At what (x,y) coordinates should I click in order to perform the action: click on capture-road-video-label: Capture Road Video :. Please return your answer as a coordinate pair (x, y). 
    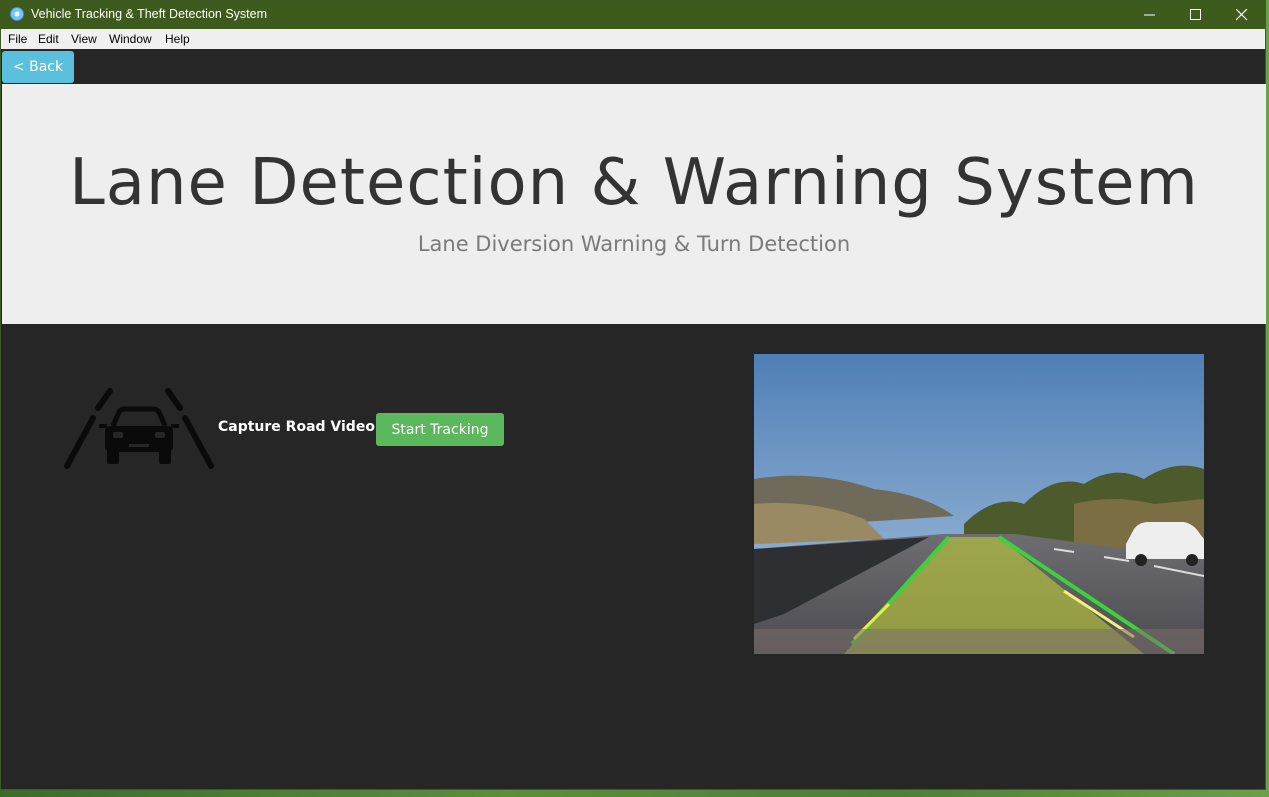
    Looking at the image, I should click on (302, 427).